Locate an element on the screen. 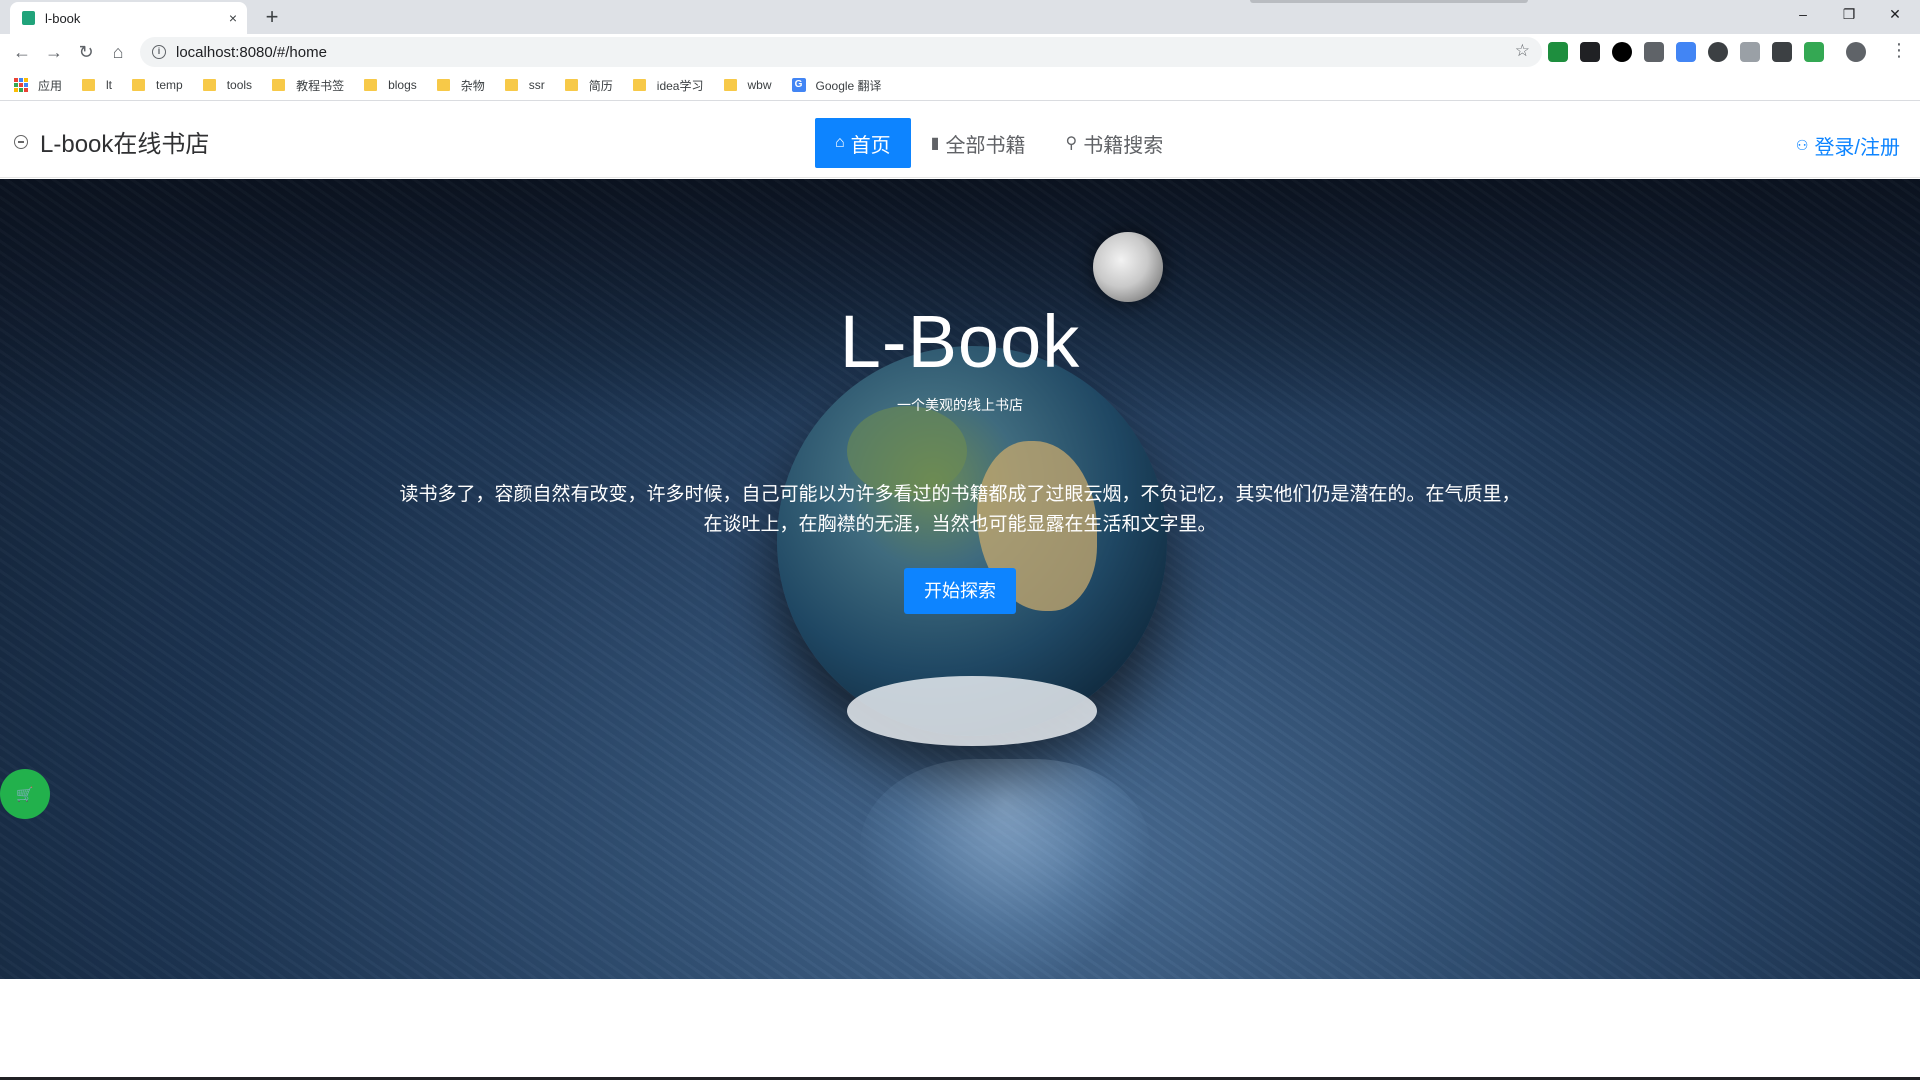  browser-toolbar: ← → ↻ ⌂ i localhost:8080/#/home ☆ ⋮ is located at coordinates (960, 52).